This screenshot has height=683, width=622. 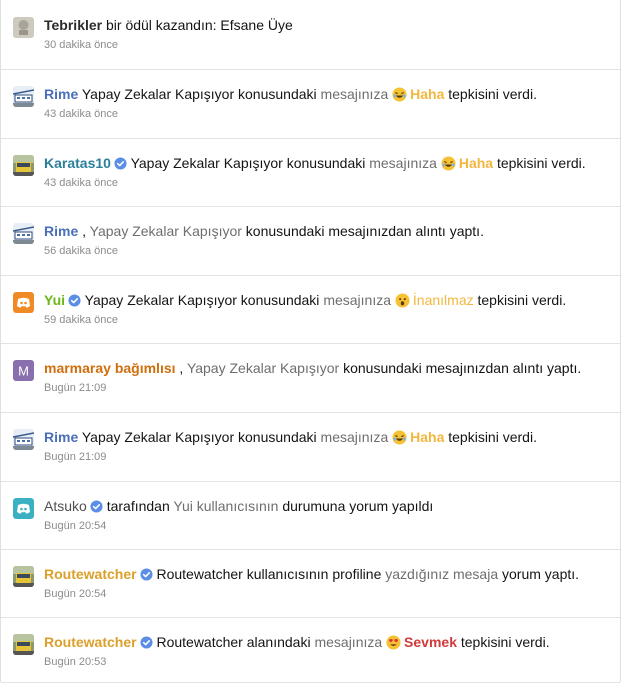 I want to click on username-link: Karatas10, so click(x=77, y=163).